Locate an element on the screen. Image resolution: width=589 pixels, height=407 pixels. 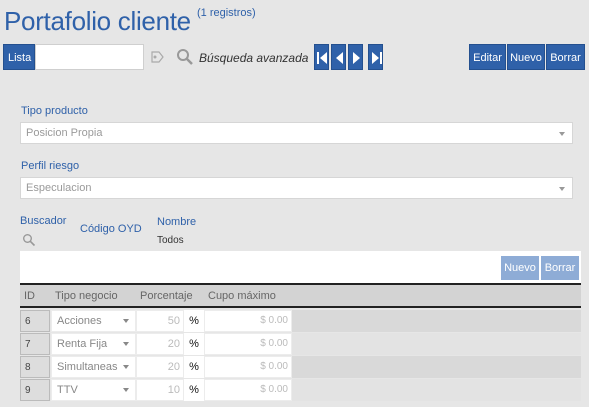
prev-page-button is located at coordinates (338, 57).